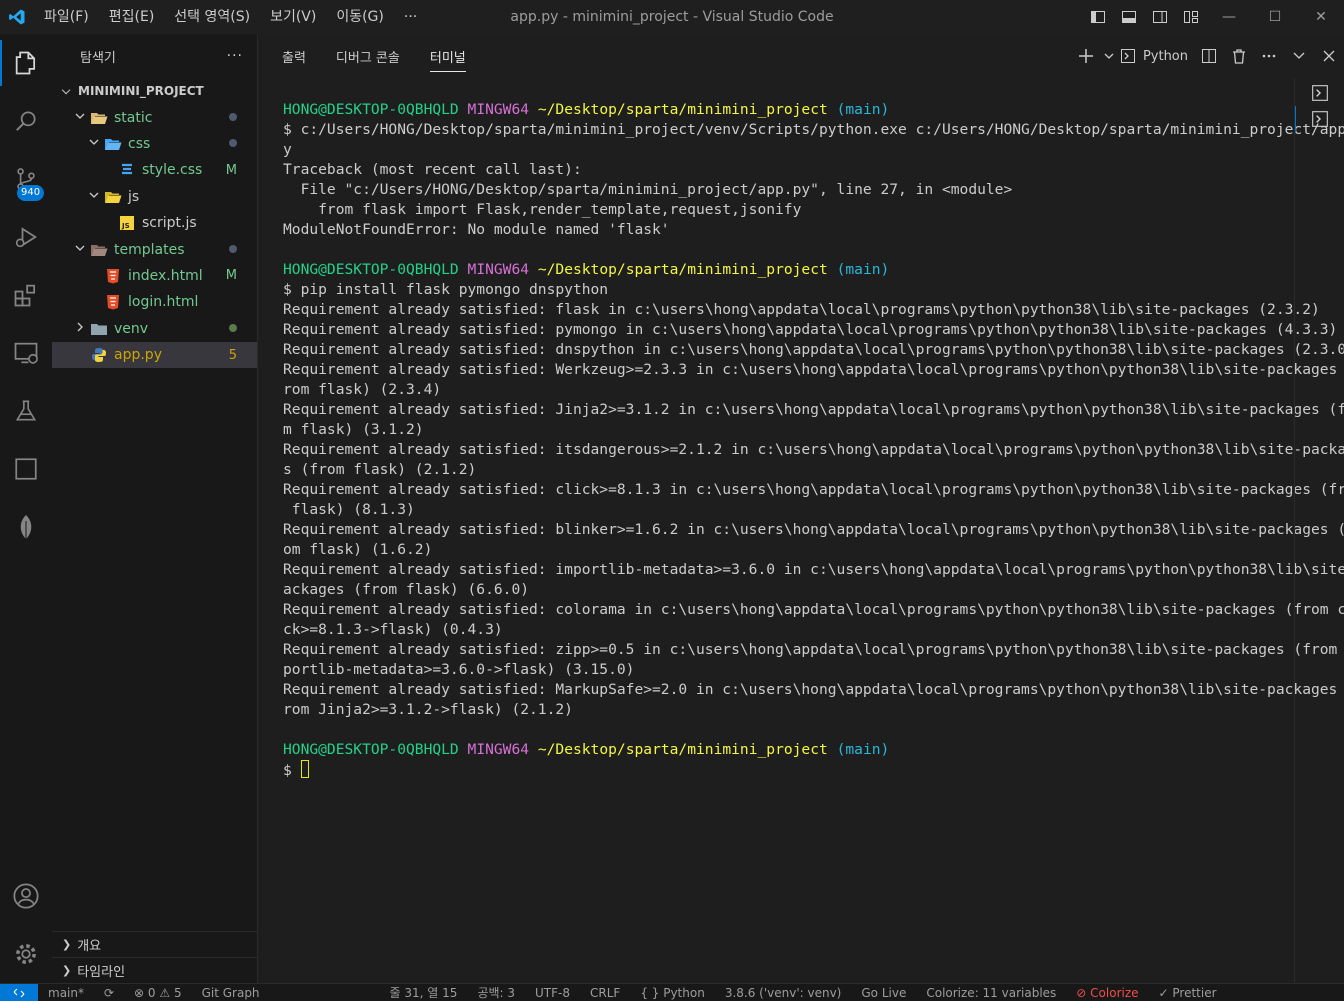 The image size is (1344, 1001). Describe the element at coordinates (26, 295) in the screenshot. I see `extensions-icon` at that location.